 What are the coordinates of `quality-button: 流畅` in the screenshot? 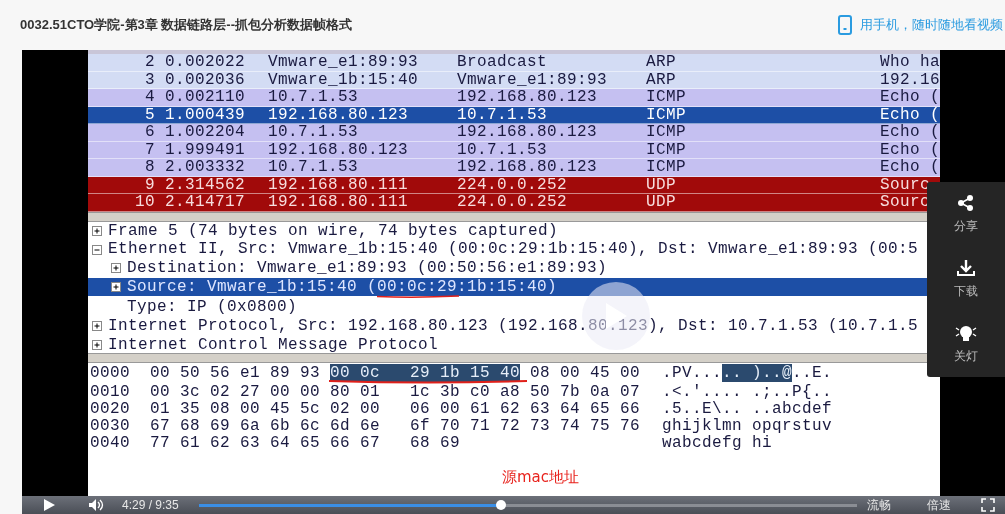 It's located at (878, 505).